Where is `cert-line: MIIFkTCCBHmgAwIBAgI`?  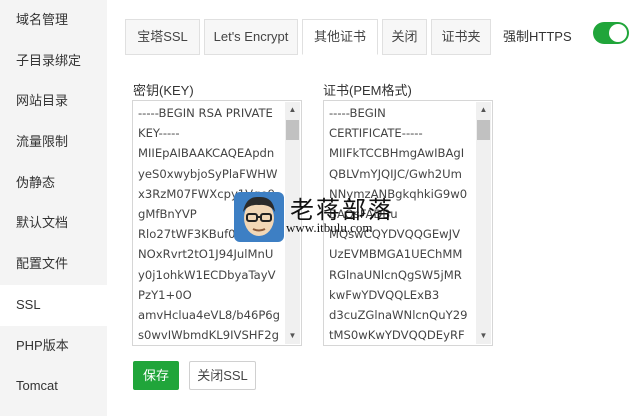 cert-line: MIIFkTCCBHmgAwIBAgI is located at coordinates (397, 153).